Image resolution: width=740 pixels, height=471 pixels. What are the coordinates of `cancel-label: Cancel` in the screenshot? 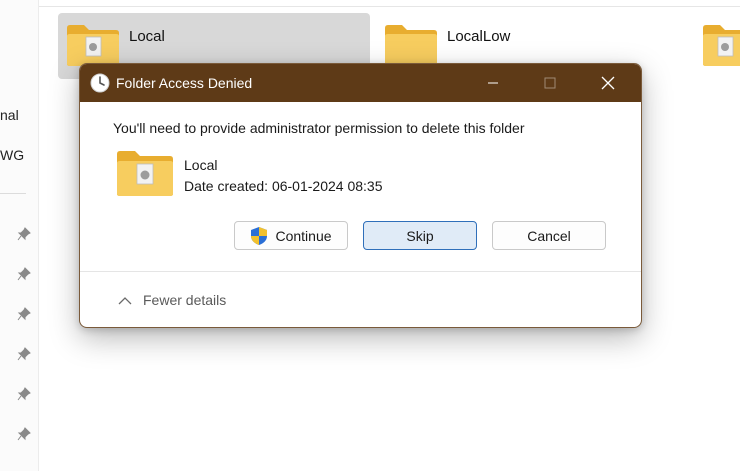 It's located at (549, 235).